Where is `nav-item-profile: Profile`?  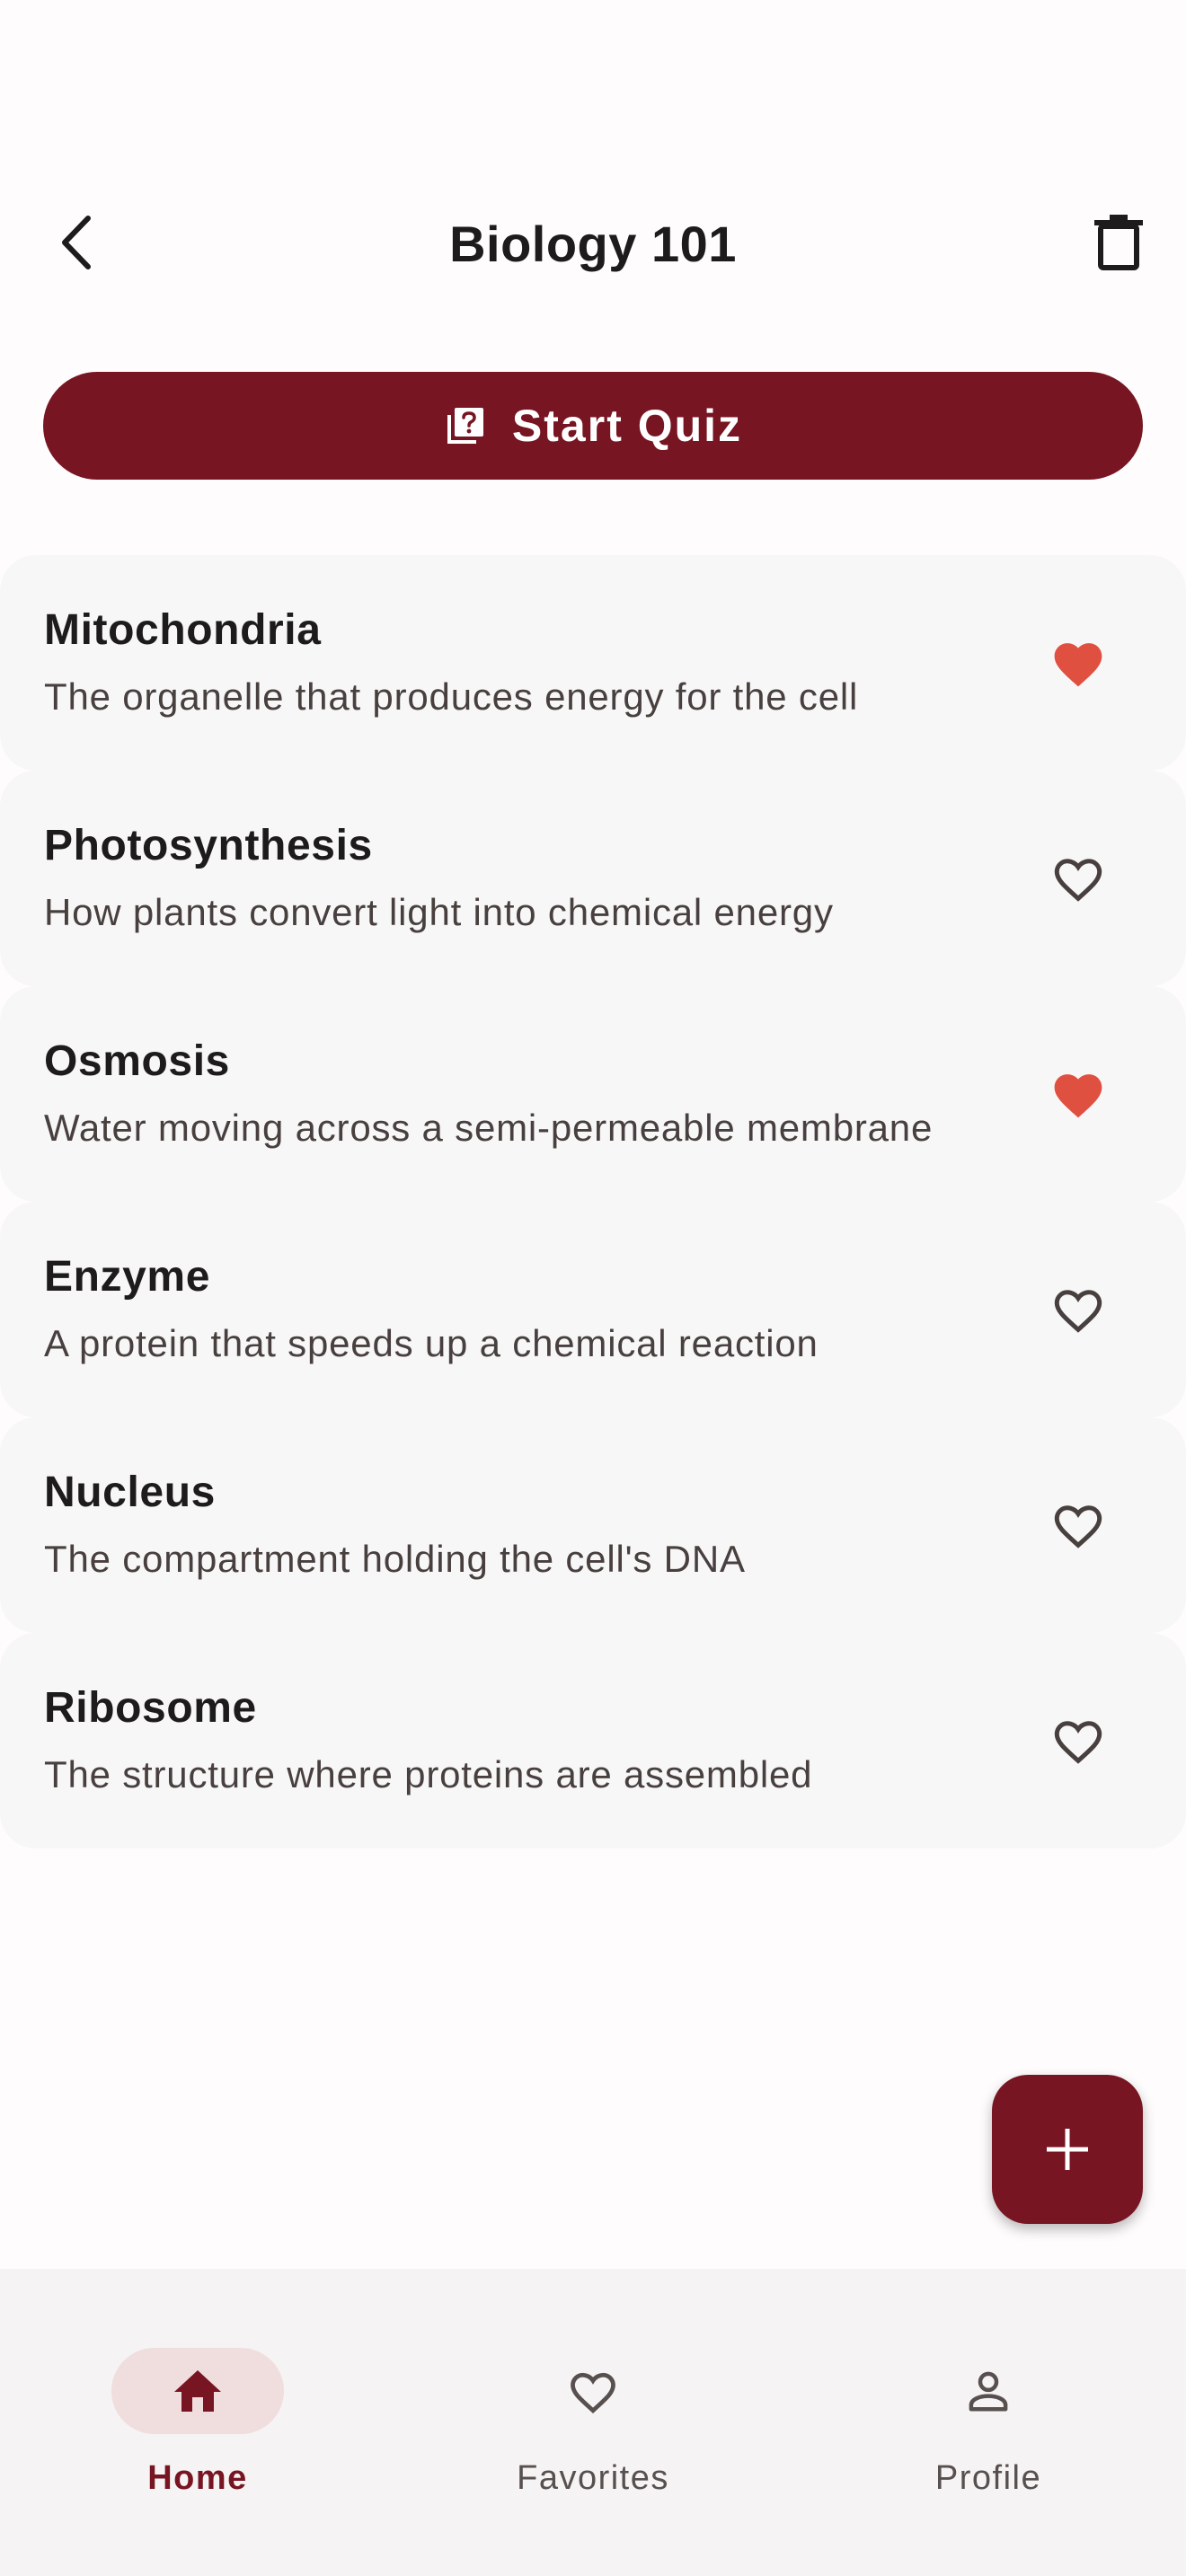
nav-item-profile: Profile is located at coordinates (988, 2402).